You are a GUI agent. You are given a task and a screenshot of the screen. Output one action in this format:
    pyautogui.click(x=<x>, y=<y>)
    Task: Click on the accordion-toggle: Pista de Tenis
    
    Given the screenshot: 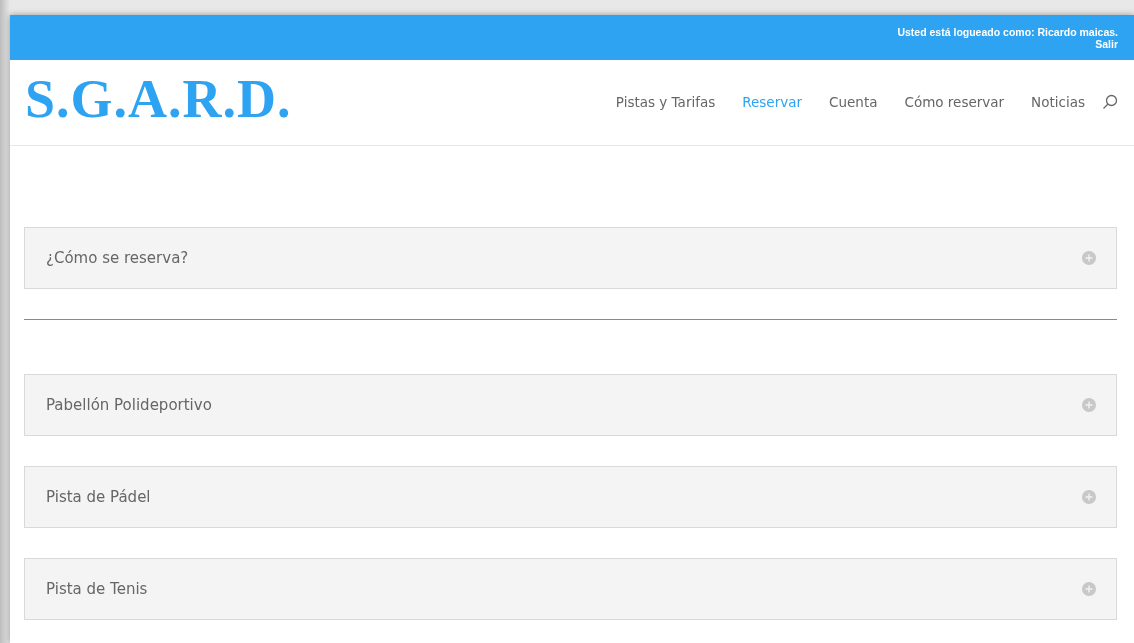 What is the action you would take?
    pyautogui.click(x=570, y=589)
    